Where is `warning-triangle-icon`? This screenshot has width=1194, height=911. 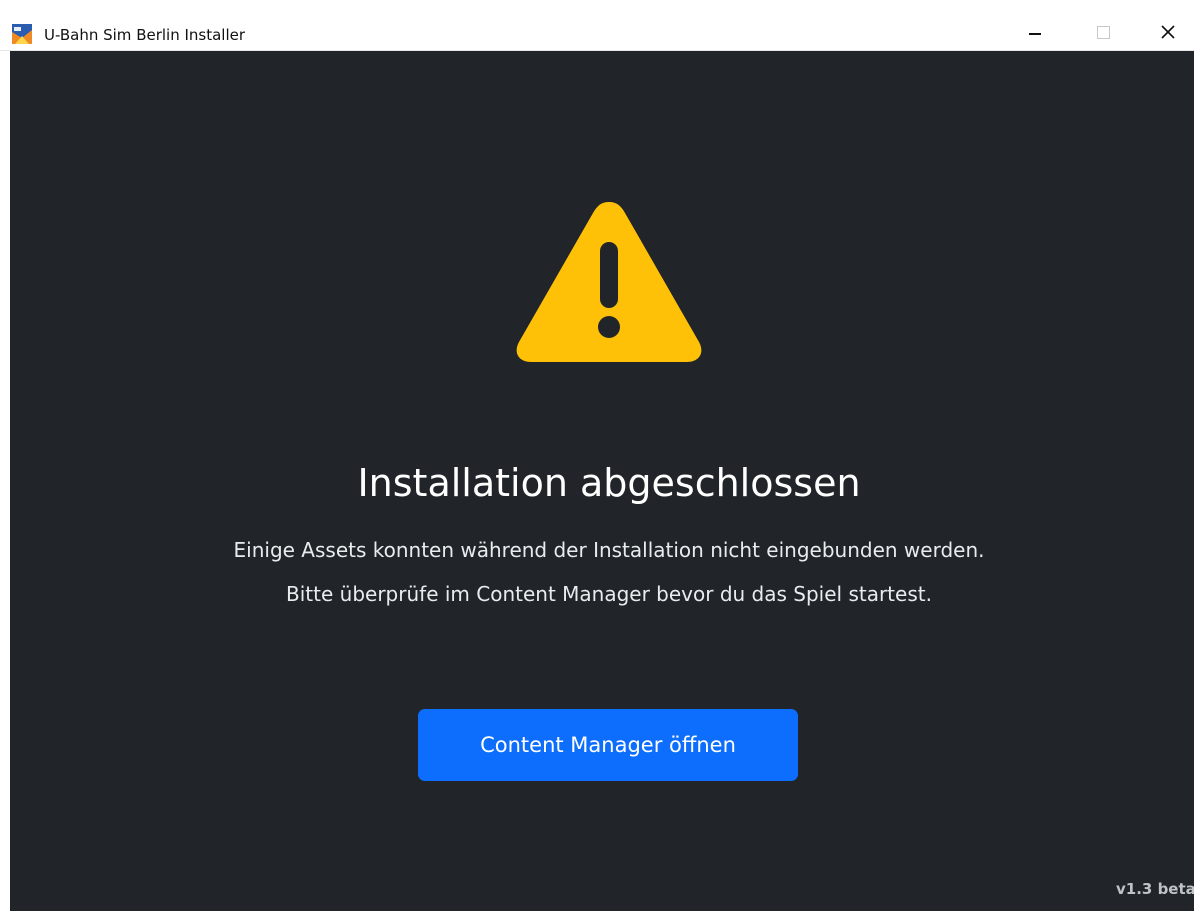 warning-triangle-icon is located at coordinates (609, 282).